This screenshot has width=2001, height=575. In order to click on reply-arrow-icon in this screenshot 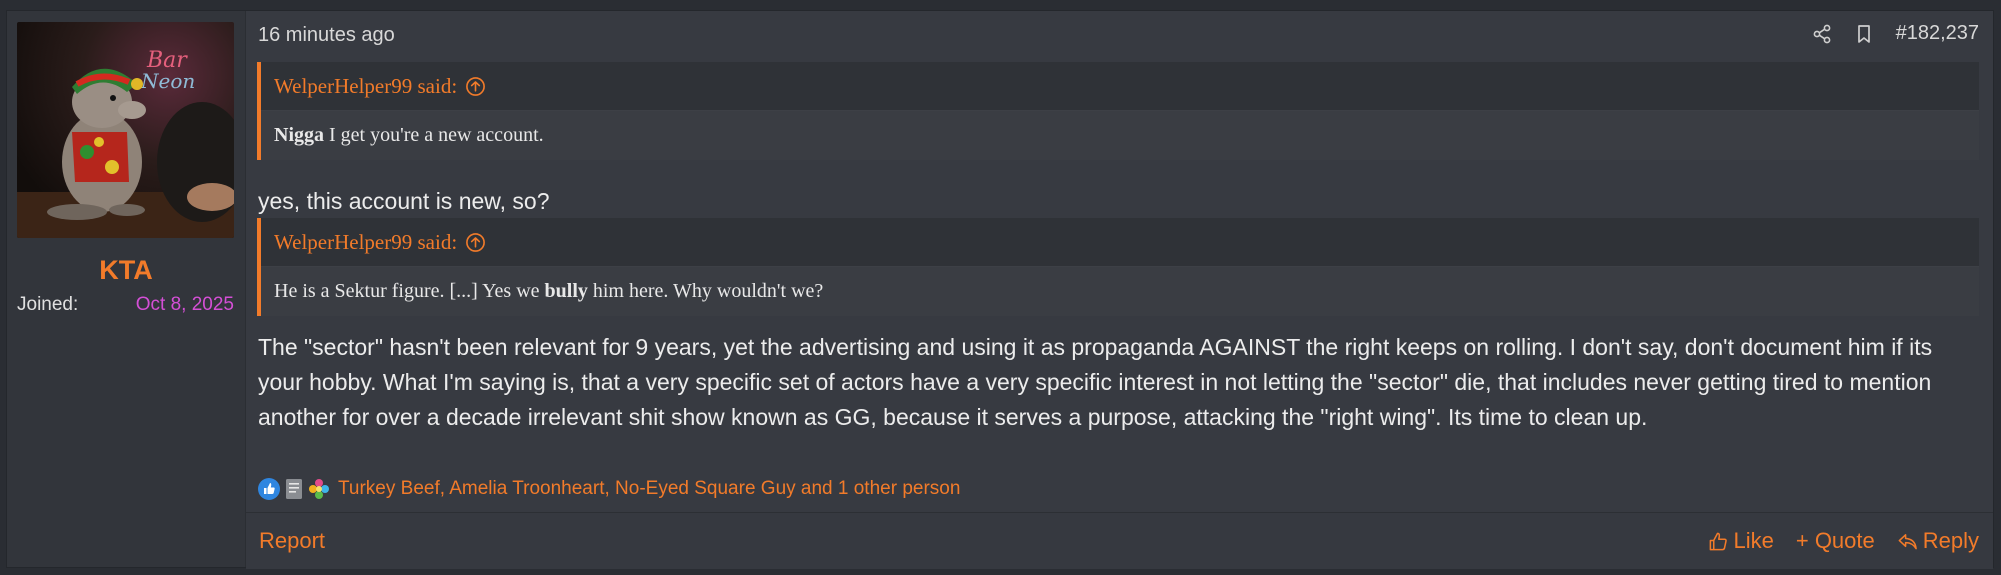, I will do `click(1907, 541)`.